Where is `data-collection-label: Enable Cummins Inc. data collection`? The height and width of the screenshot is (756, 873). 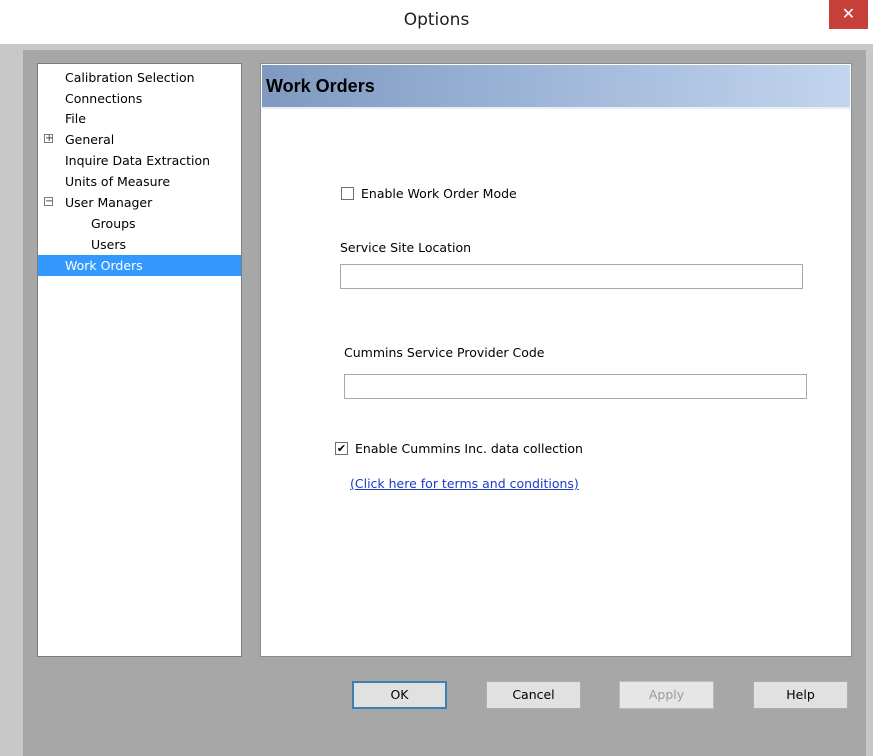 data-collection-label: Enable Cummins Inc. data collection is located at coordinates (469, 448).